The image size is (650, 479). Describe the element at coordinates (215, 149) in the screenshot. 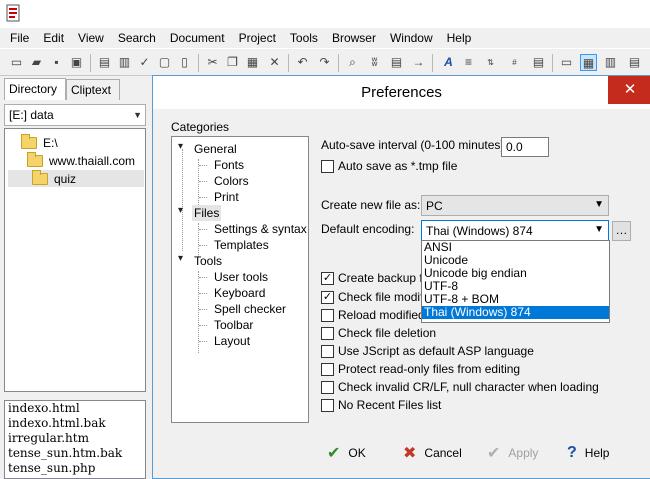

I see `category-general: General` at that location.